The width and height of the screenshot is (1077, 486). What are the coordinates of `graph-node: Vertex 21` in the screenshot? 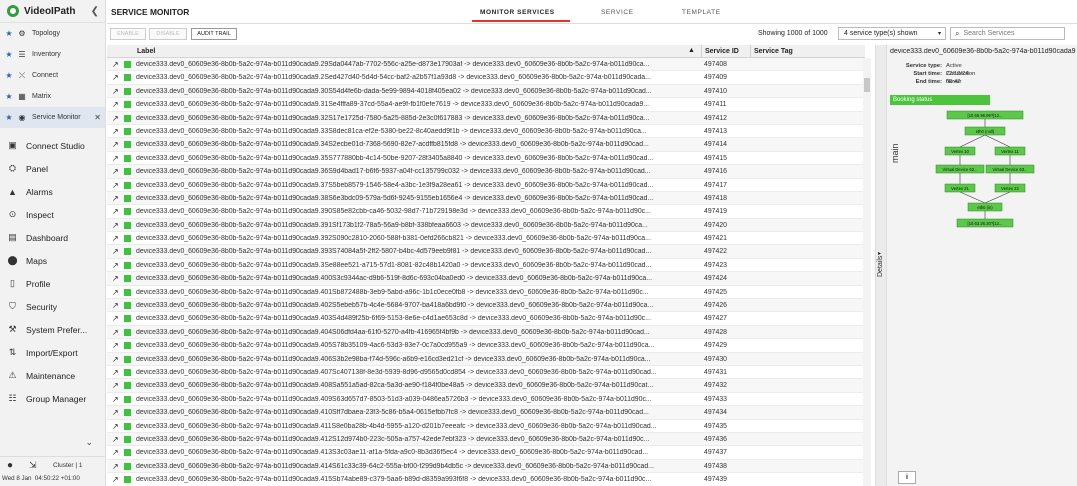 It's located at (960, 188).